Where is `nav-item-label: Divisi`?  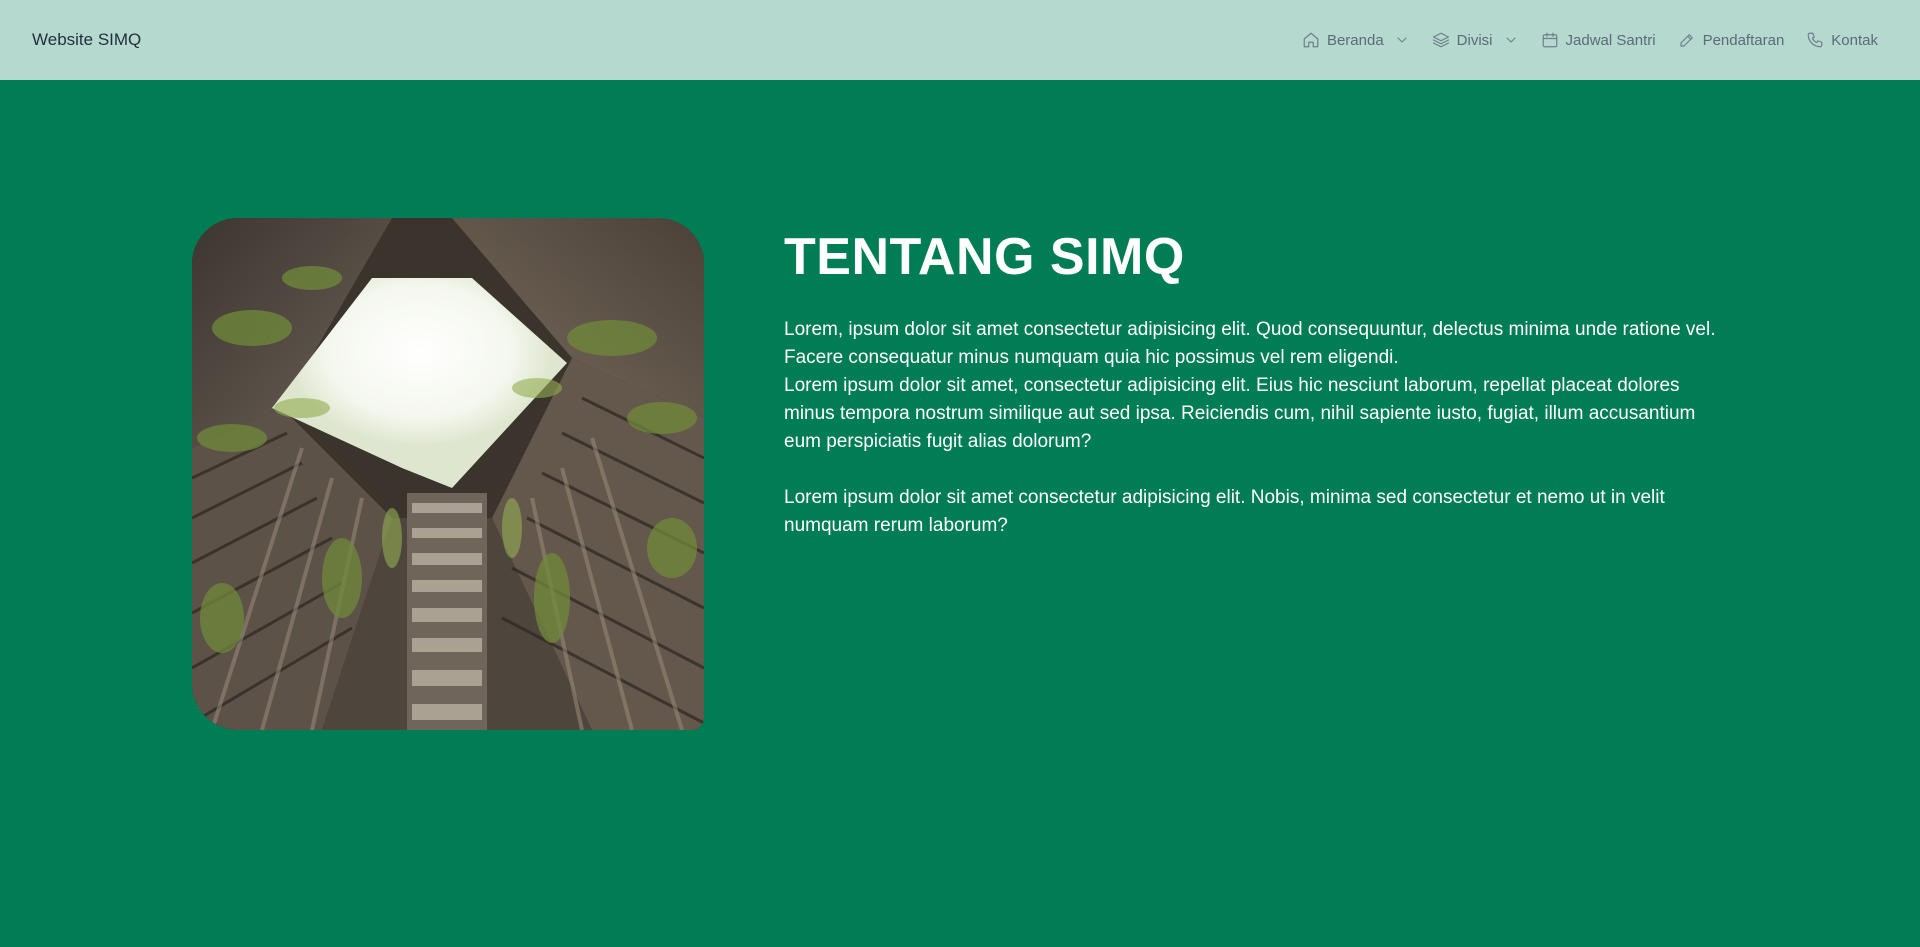 nav-item-label: Divisi is located at coordinates (1474, 40).